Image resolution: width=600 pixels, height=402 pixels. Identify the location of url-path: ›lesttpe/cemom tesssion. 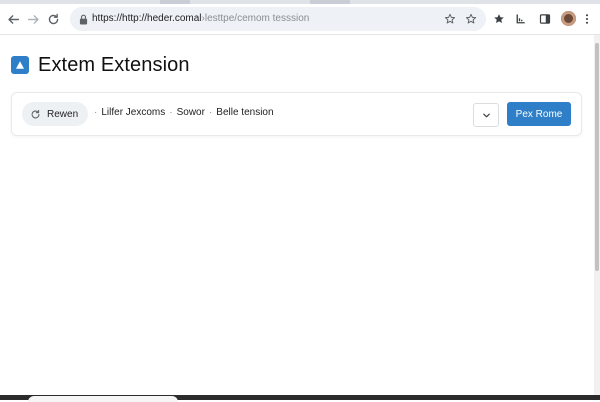
(255, 18).